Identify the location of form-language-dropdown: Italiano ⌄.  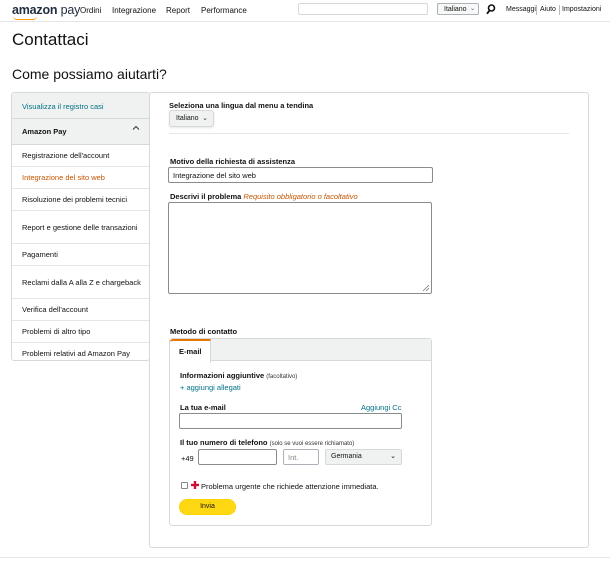
(191, 118).